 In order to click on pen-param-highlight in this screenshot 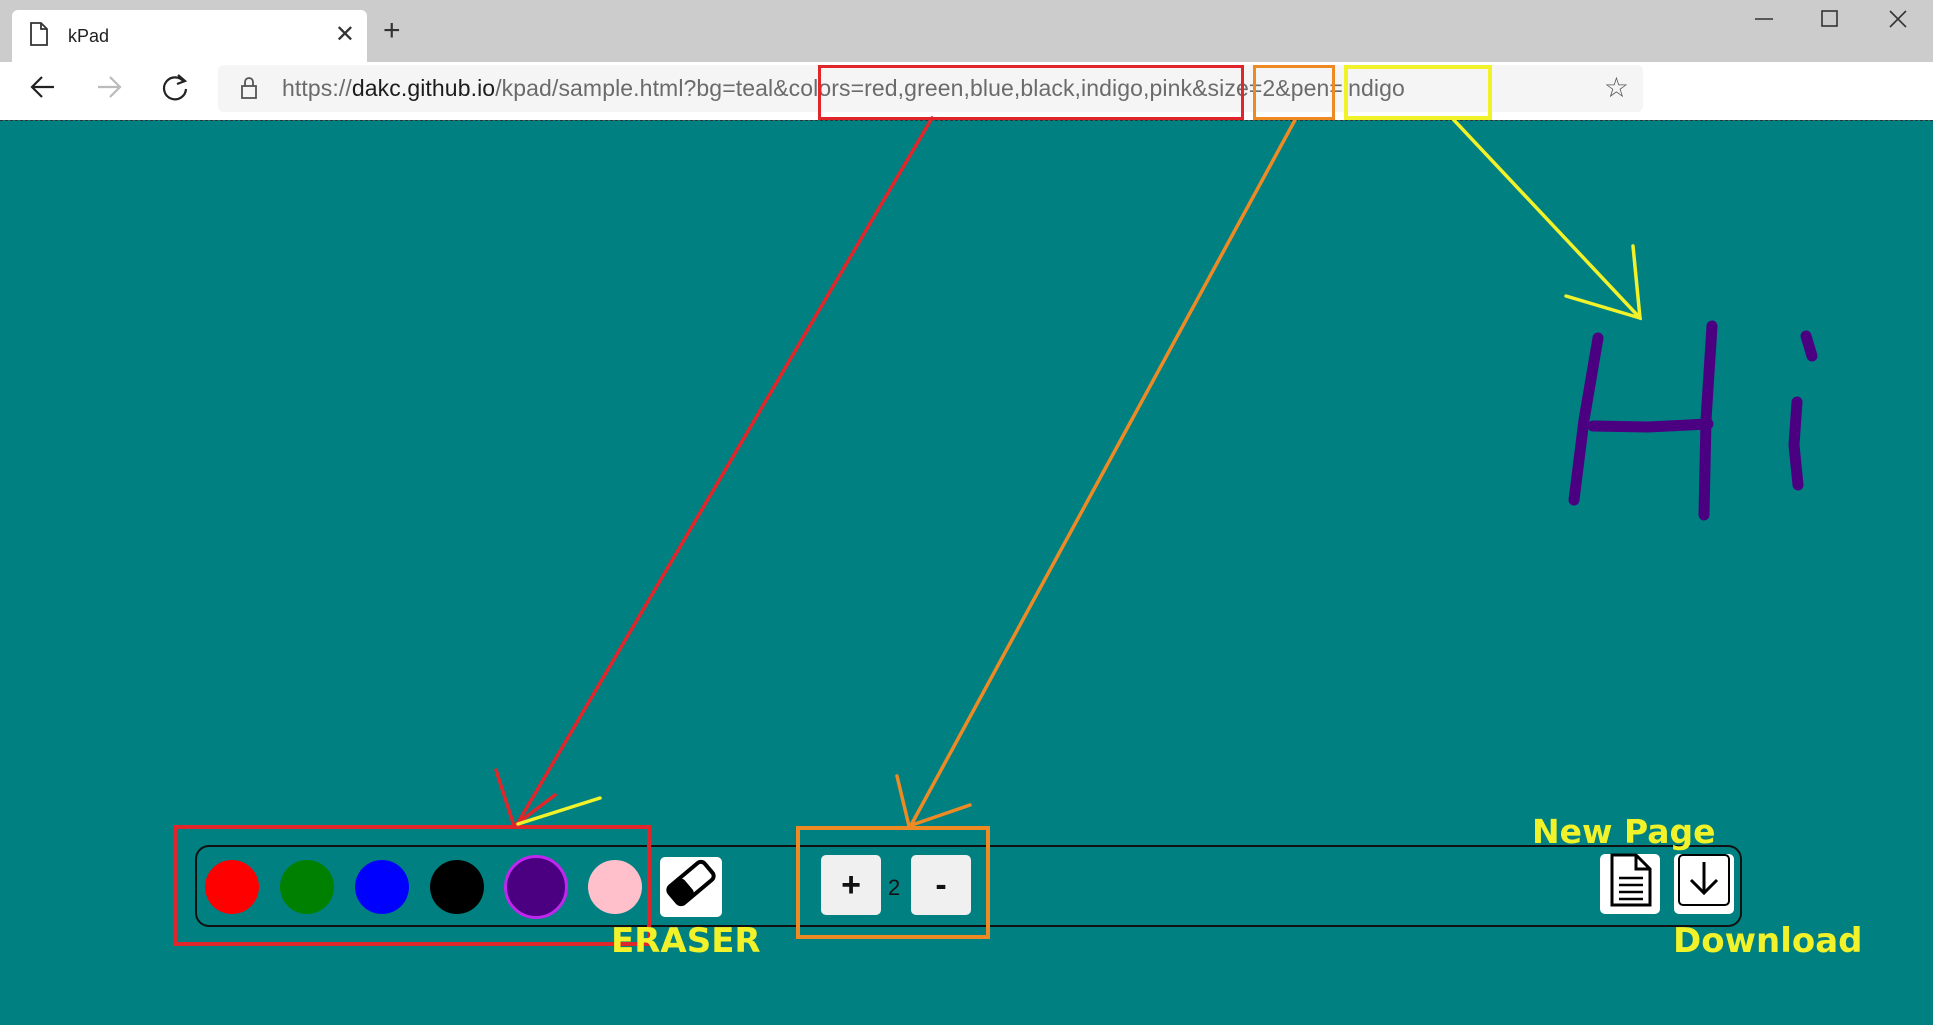, I will do `click(1418, 92)`.